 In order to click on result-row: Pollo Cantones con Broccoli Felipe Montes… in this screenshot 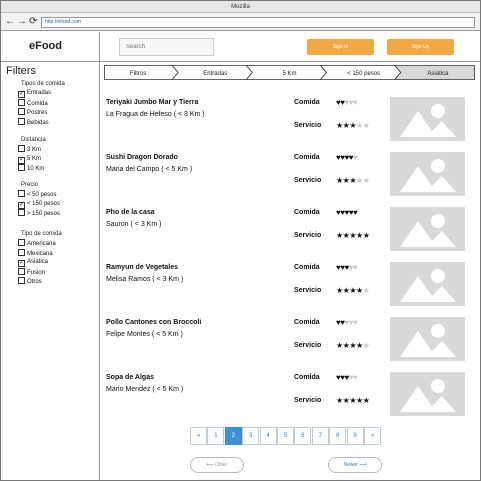, I will do `click(289, 344)`.